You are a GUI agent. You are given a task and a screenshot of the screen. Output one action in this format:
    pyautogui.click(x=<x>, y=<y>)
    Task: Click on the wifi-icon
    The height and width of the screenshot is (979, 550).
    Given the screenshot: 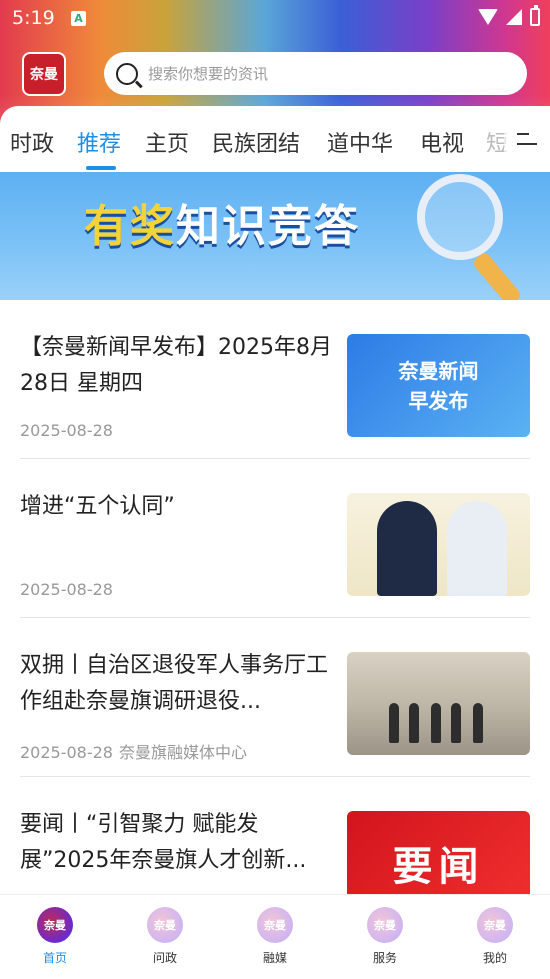 What is the action you would take?
    pyautogui.click(x=488, y=17)
    